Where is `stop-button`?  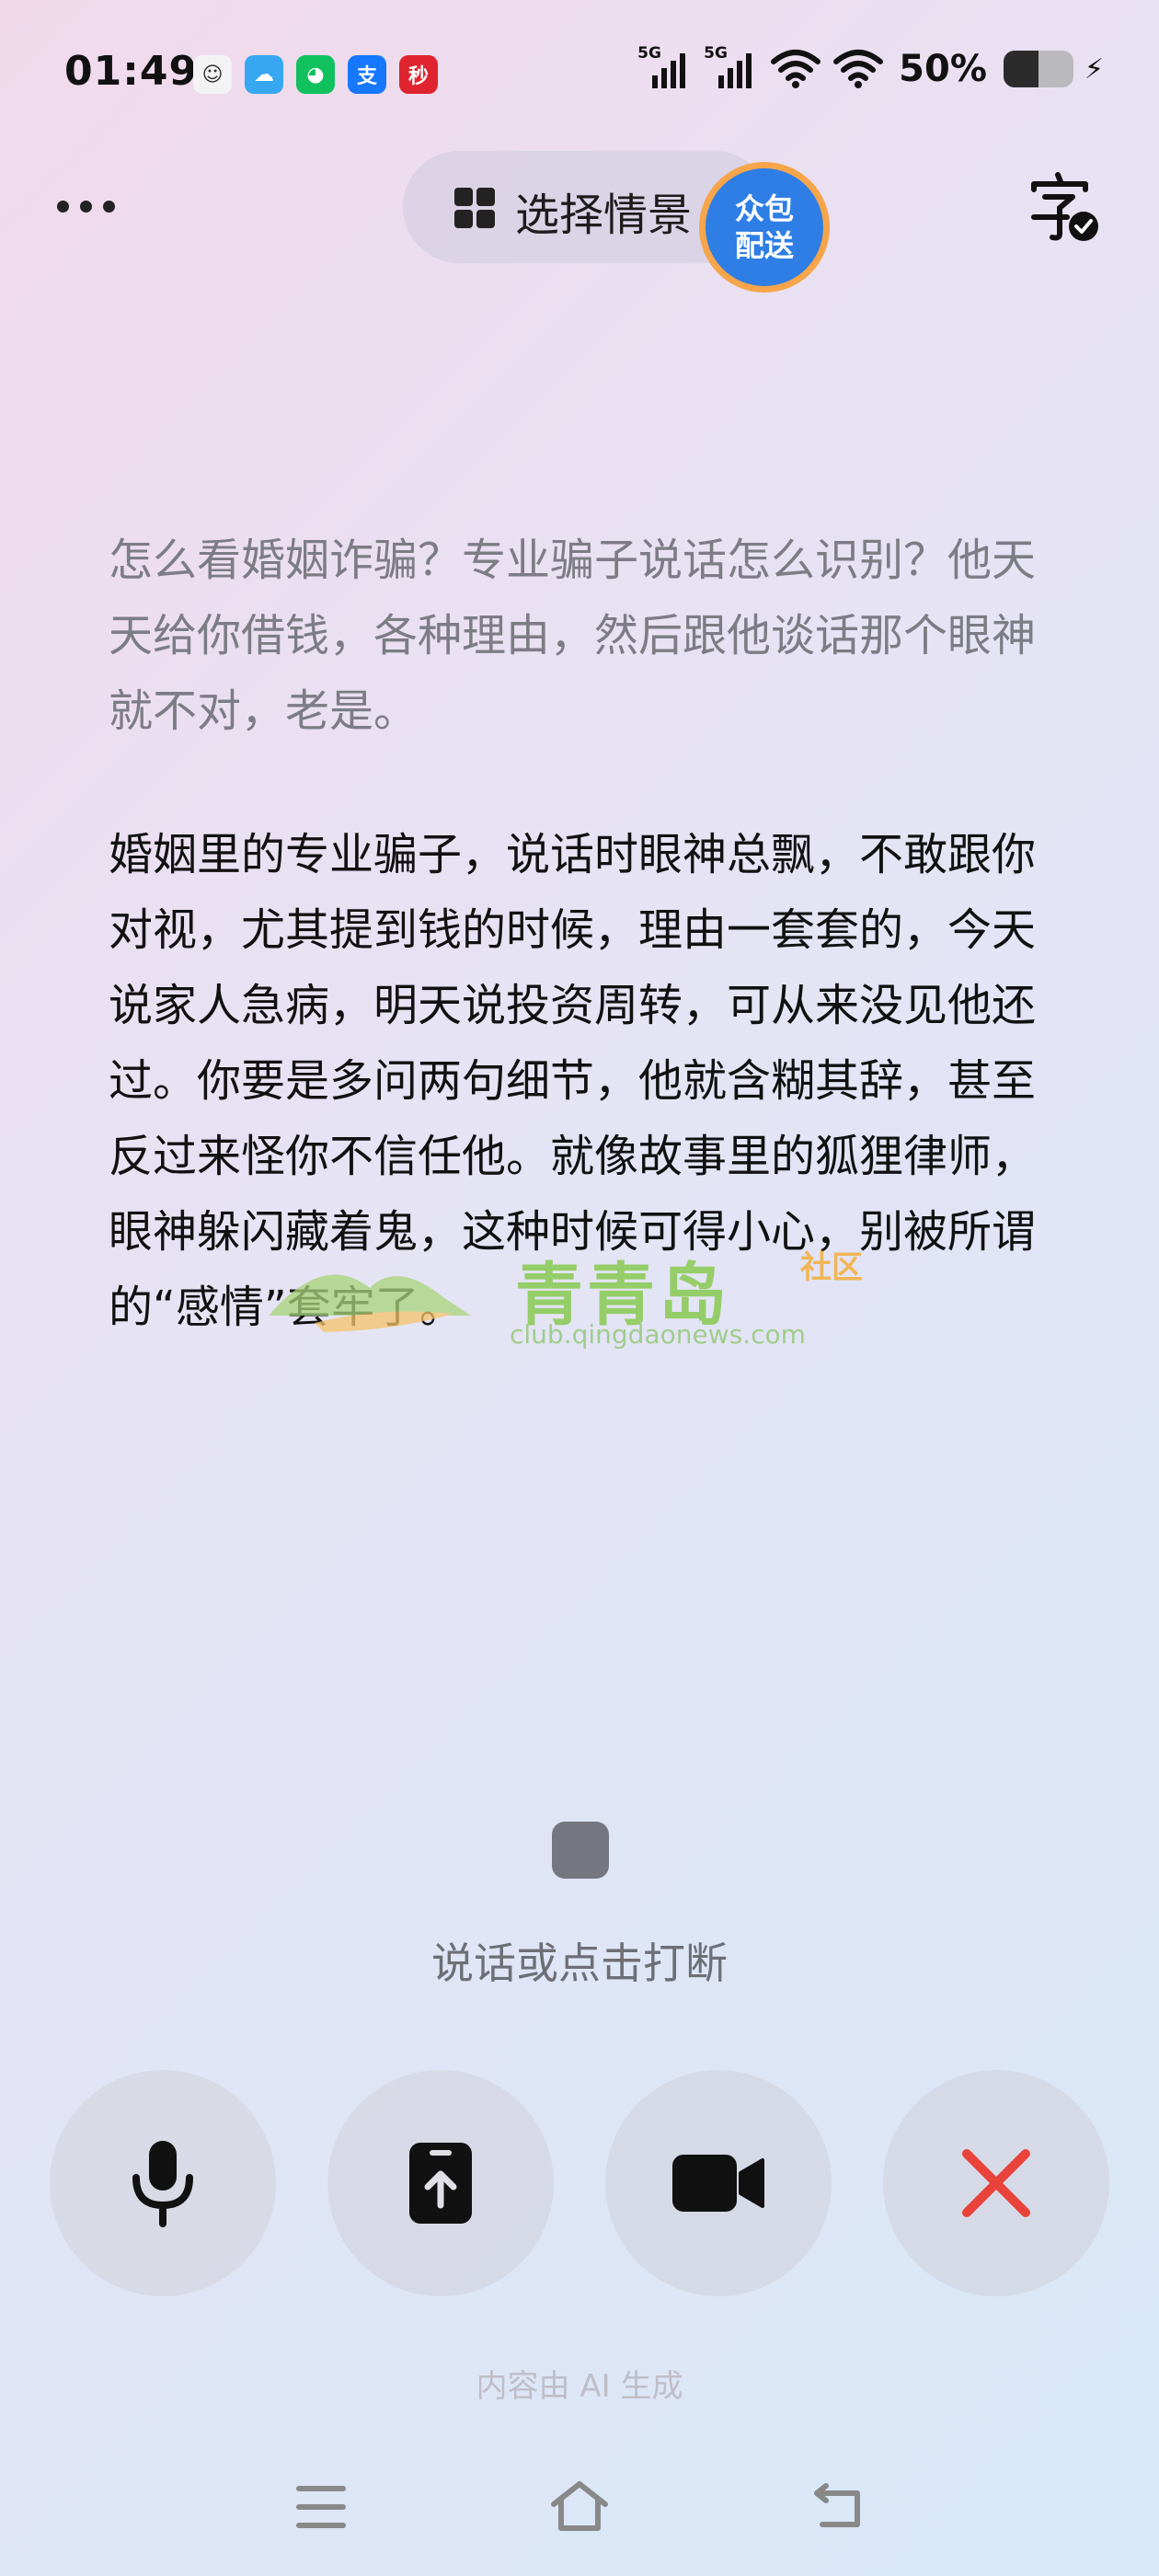
stop-button is located at coordinates (580, 1850).